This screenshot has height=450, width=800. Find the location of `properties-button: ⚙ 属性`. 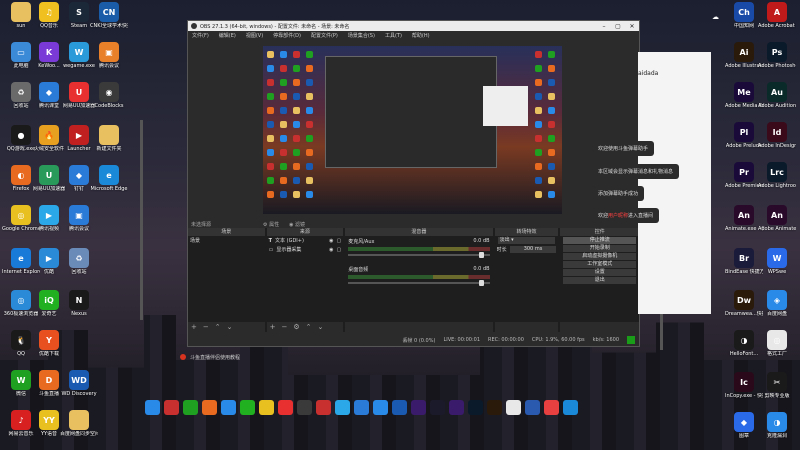

properties-button: ⚙ 属性 is located at coordinates (271, 224).